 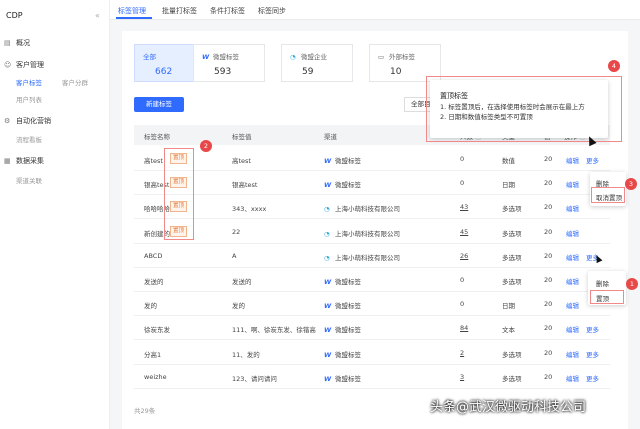 What do you see at coordinates (381, 57) in the screenshot?
I see `api-icon: ▭` at bounding box center [381, 57].